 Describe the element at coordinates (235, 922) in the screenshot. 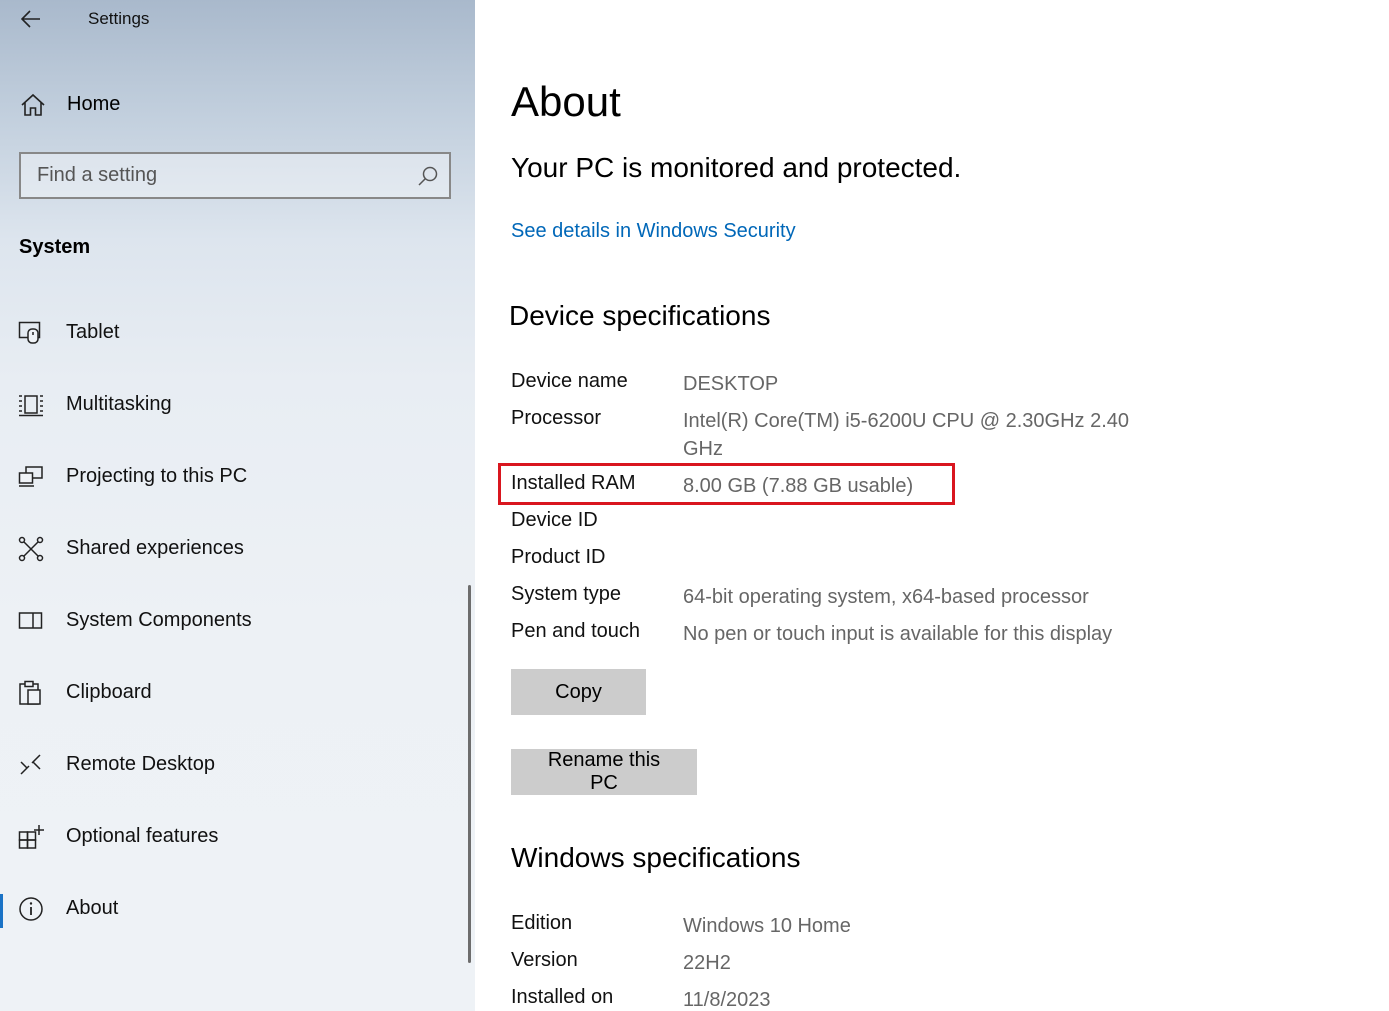

I see `sidebar-item-about: About` at that location.